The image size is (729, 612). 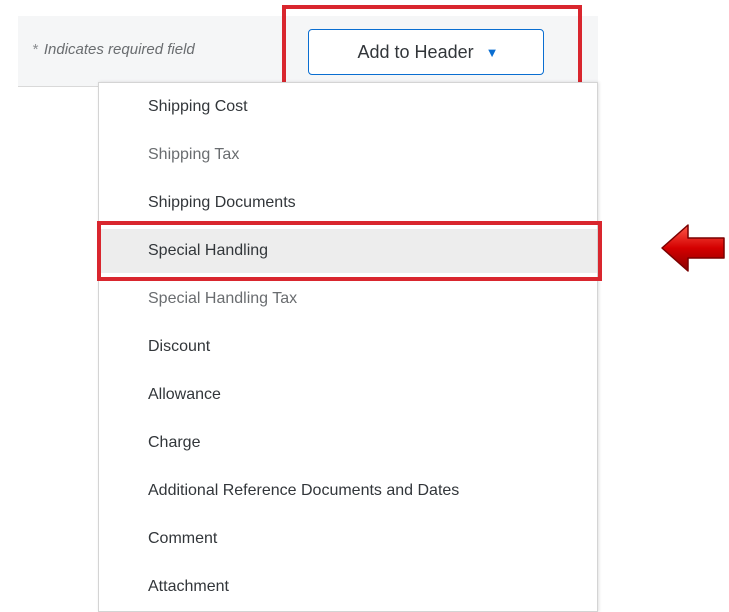 I want to click on menu-item-allowance: Allowance, so click(x=348, y=395).